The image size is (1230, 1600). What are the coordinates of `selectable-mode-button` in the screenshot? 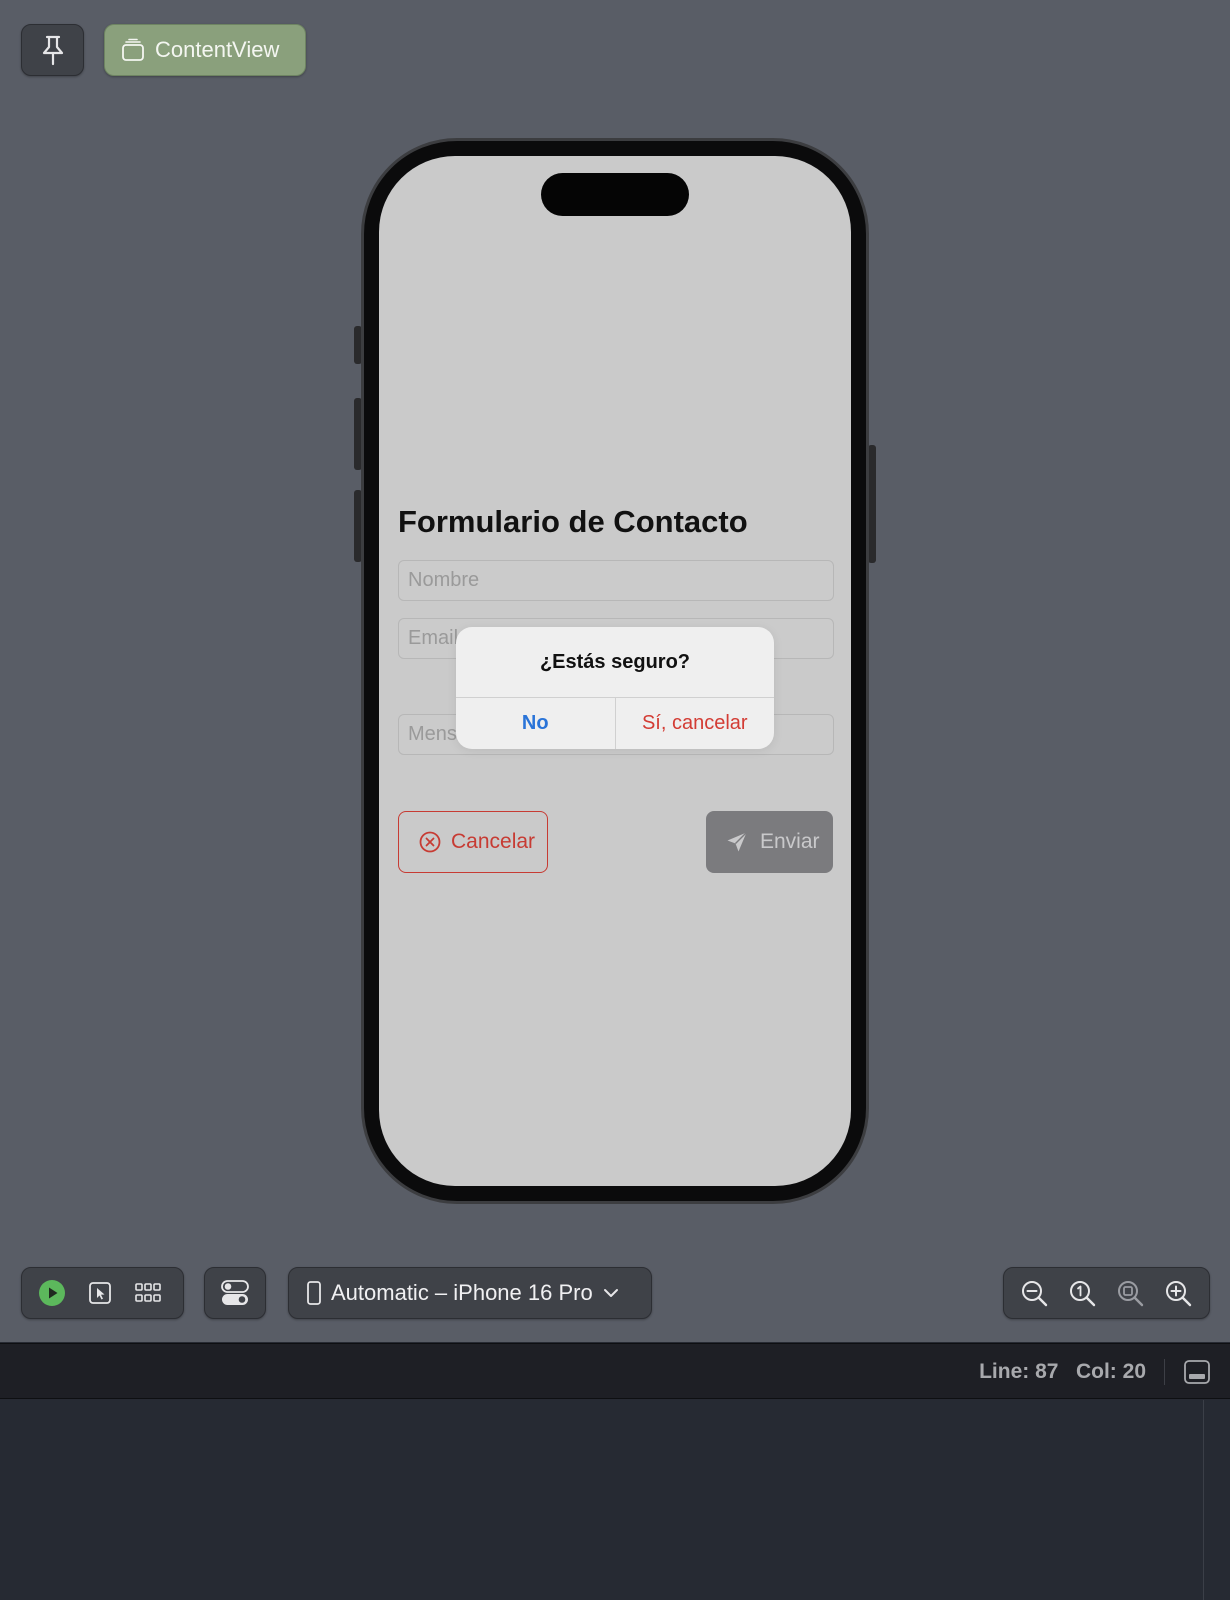 It's located at (100, 1293).